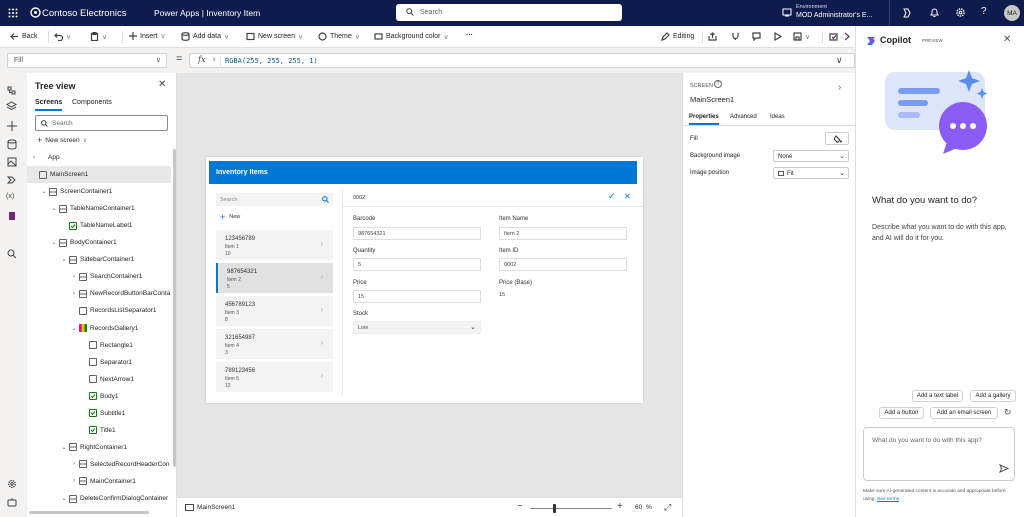  I want to click on expand-formula-chevron-icon: ∨, so click(839, 60).